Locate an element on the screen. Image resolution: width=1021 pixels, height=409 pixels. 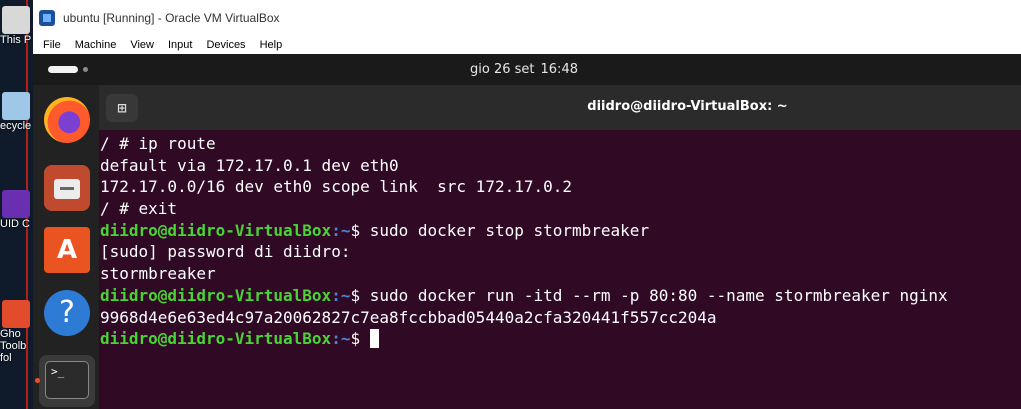
desktop-icon-label: Gho is located at coordinates (10, 334).